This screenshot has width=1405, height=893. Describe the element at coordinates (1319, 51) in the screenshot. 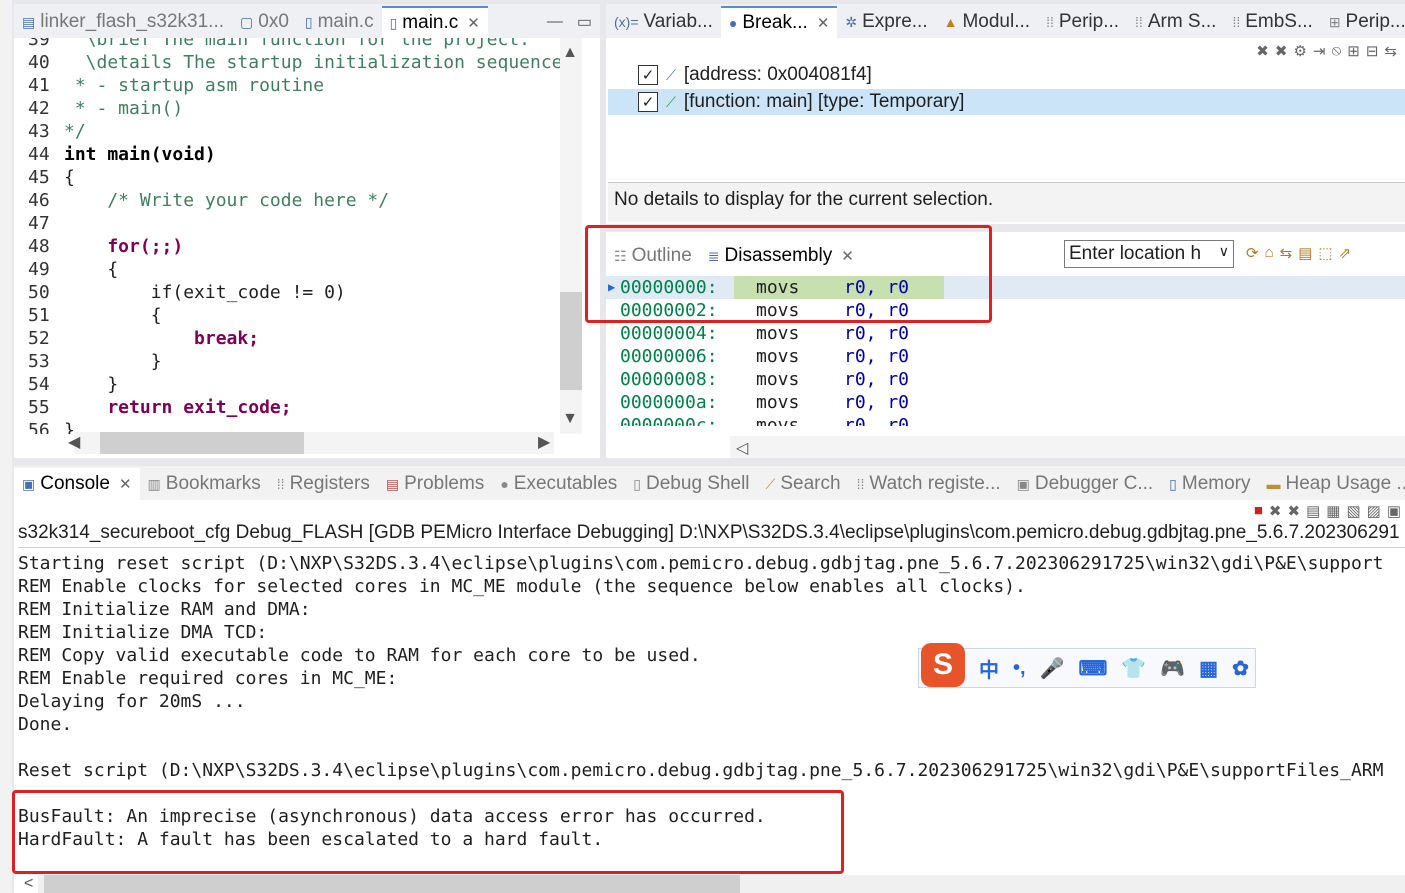

I see `go-to-file-icon: ⇥` at that location.